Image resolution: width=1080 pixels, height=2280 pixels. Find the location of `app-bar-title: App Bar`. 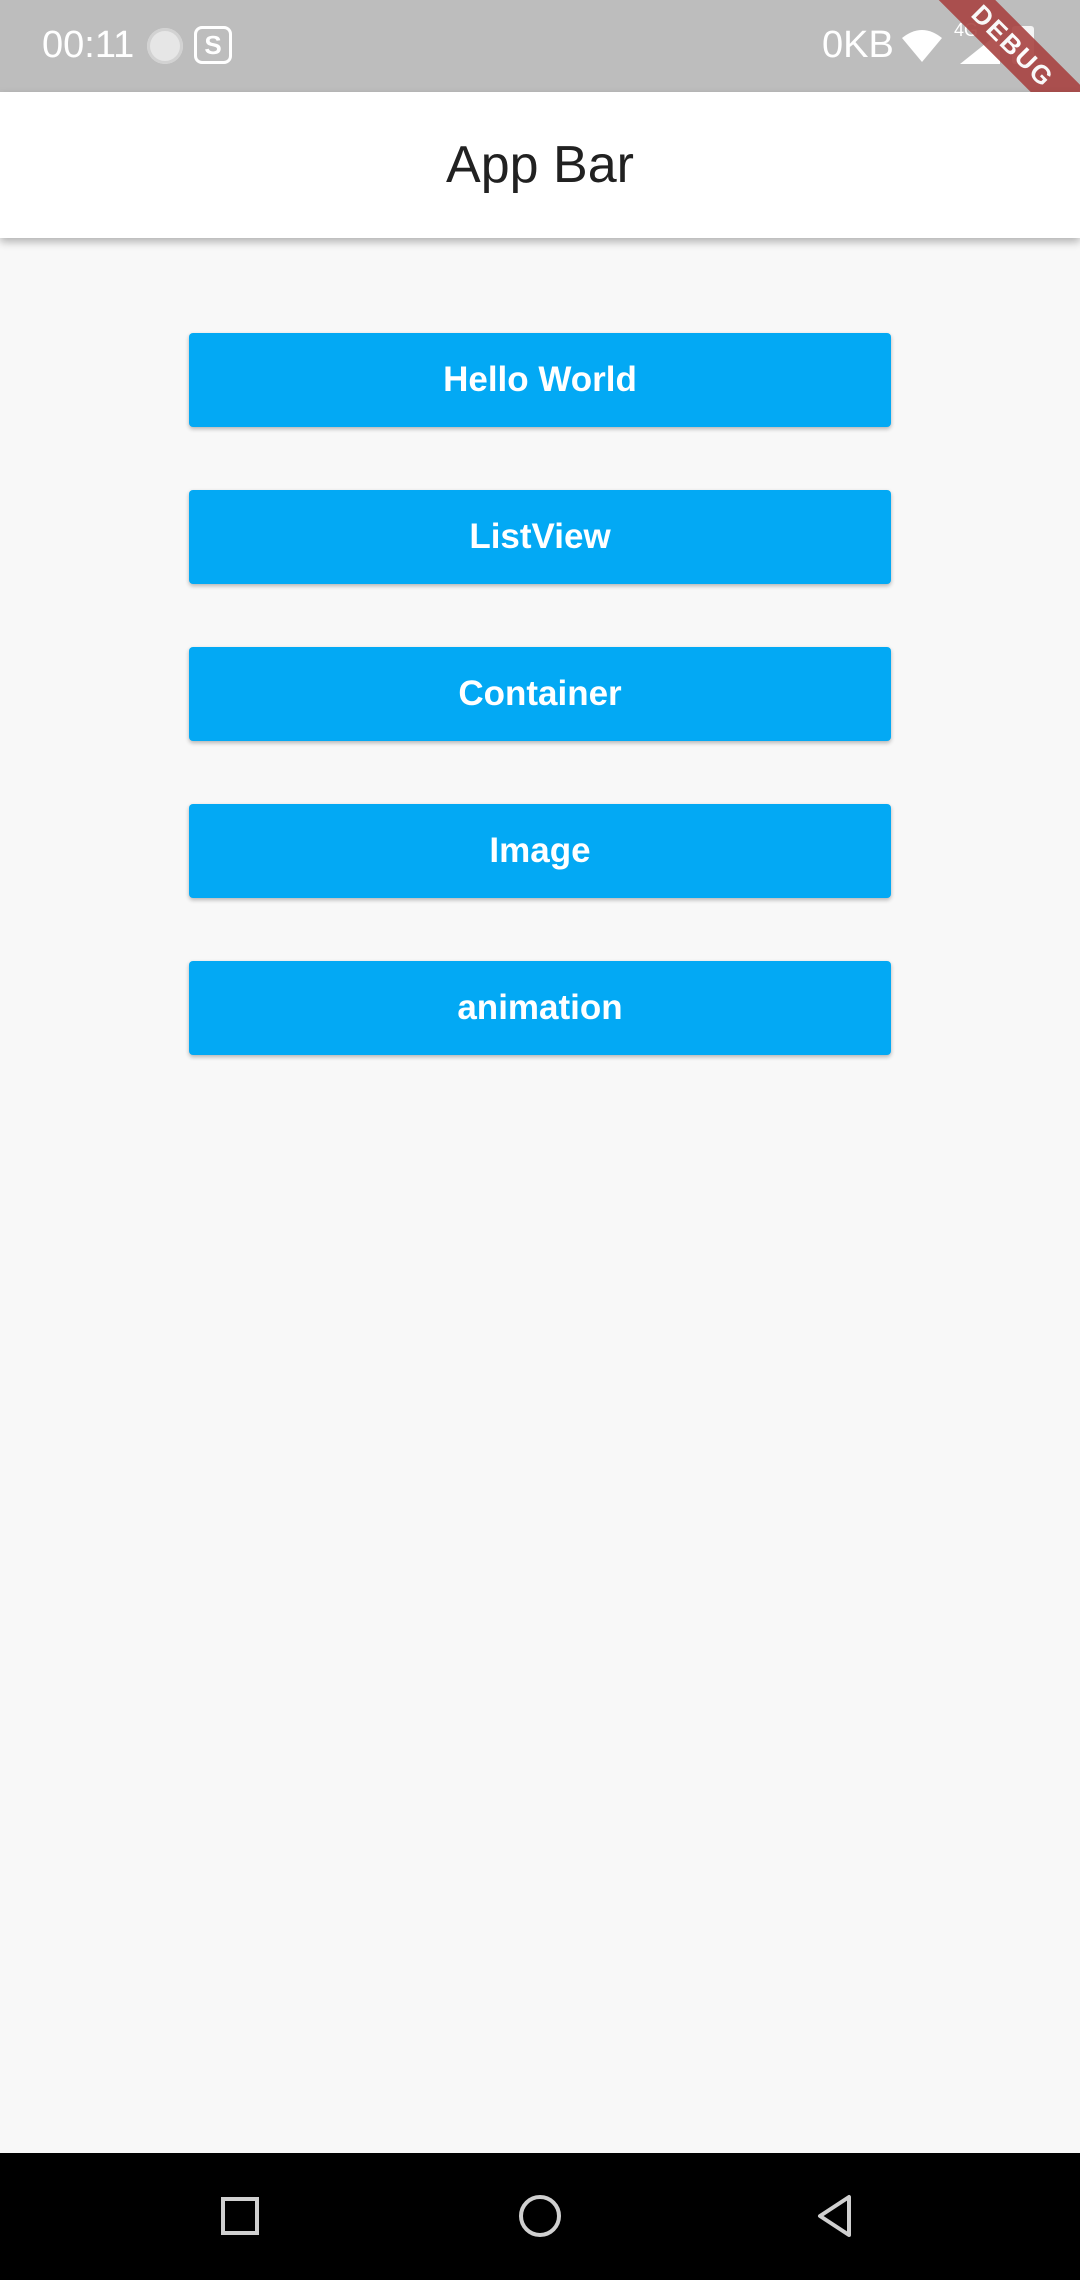

app-bar-title: App Bar is located at coordinates (540, 165).